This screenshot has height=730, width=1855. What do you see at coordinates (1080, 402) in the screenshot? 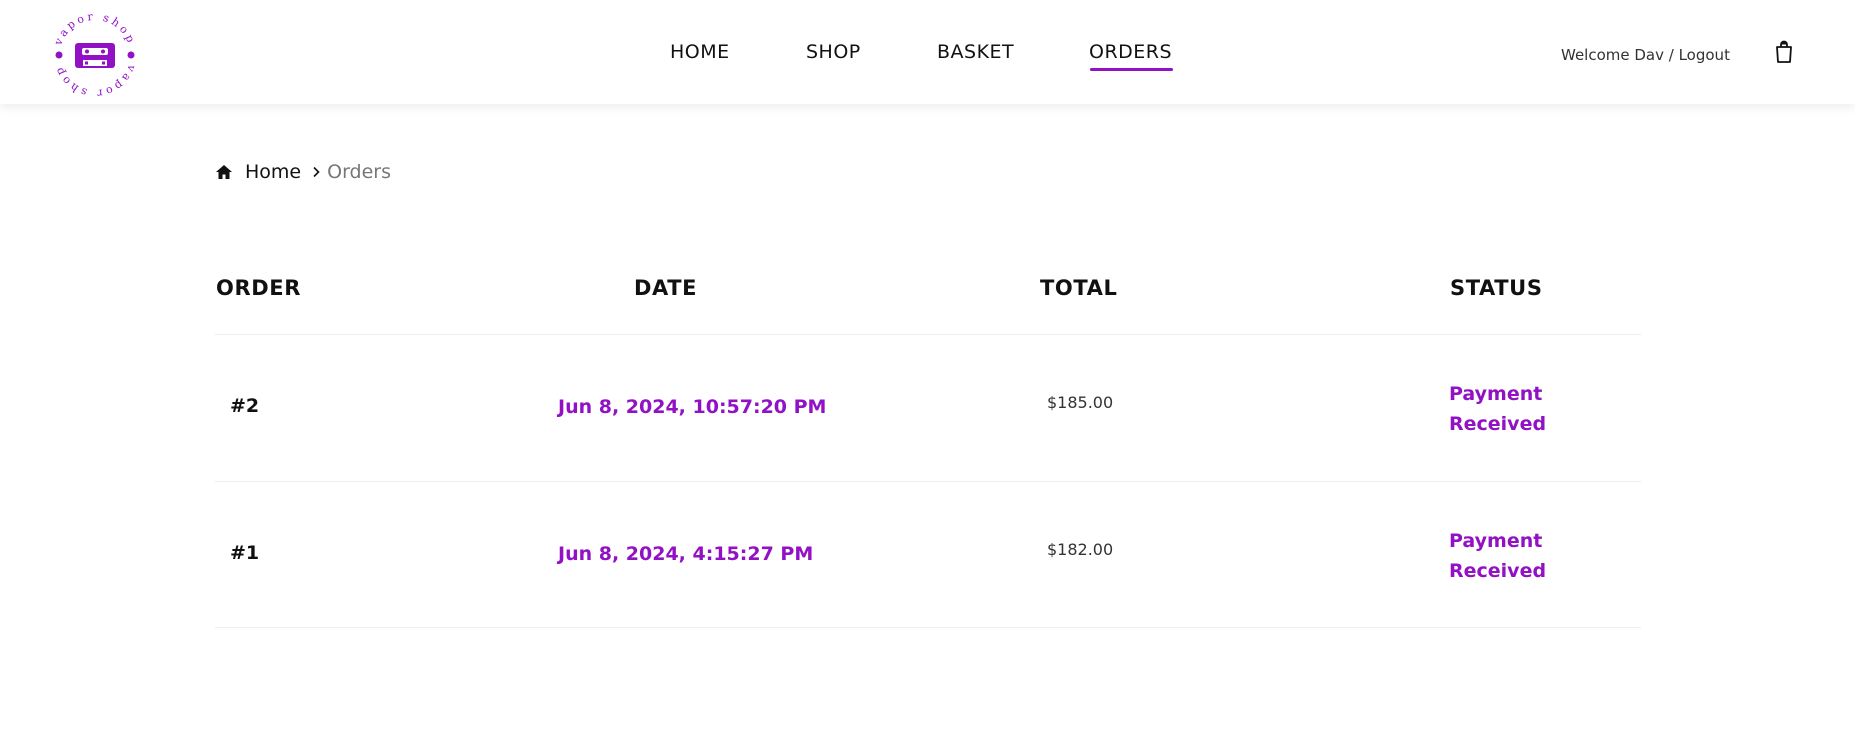
I see `order-total: $185.00` at bounding box center [1080, 402].